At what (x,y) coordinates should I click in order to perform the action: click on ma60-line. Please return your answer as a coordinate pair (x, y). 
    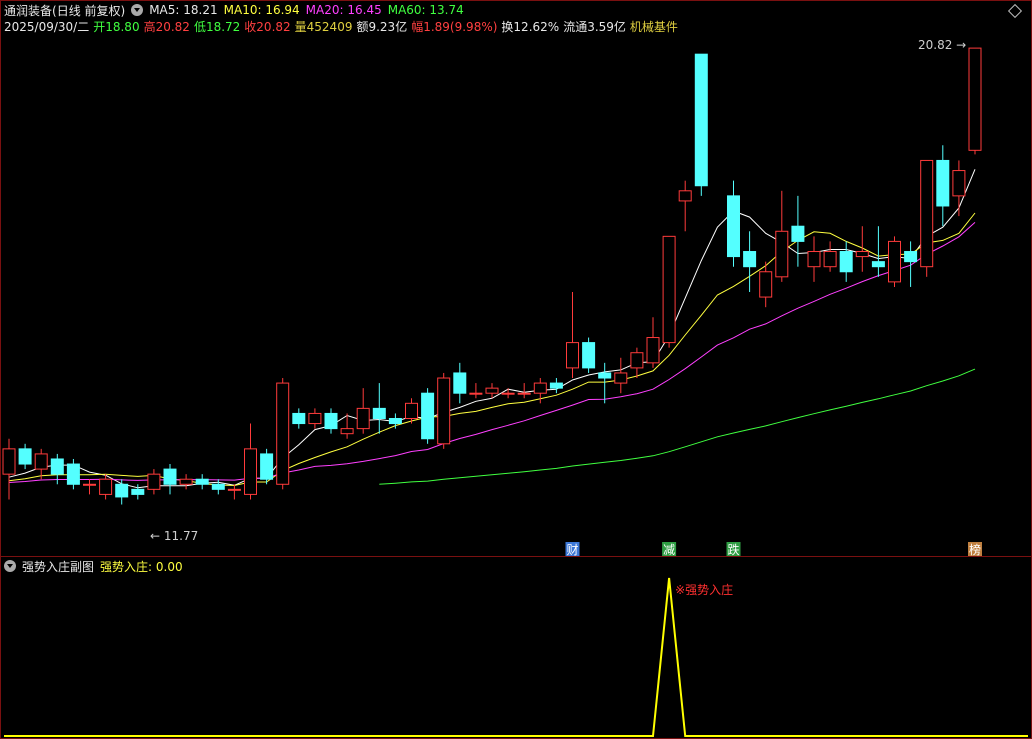
    Looking at the image, I should click on (677, 426).